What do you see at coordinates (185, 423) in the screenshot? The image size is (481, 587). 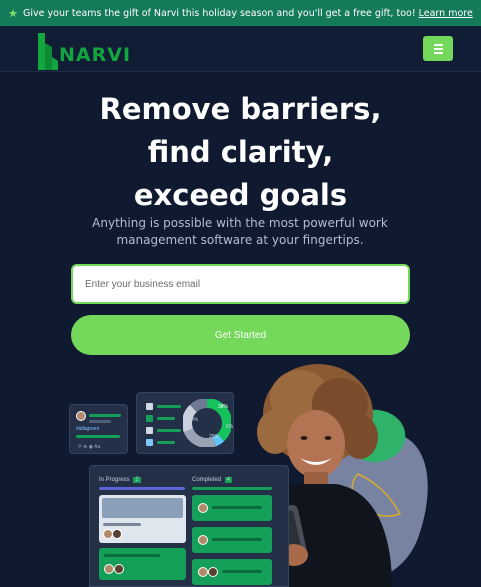 I see `donut-chart-card: 38% 19% 25% 6%` at bounding box center [185, 423].